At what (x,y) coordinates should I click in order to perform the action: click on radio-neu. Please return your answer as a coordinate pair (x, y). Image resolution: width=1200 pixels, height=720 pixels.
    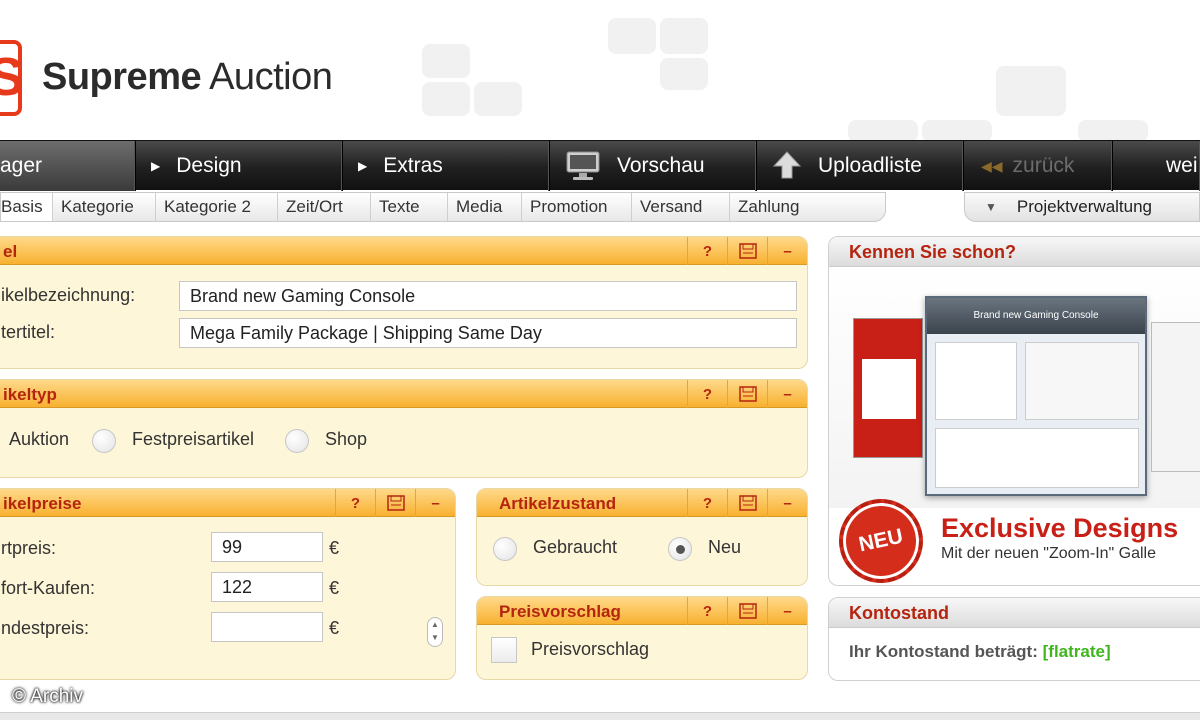
    Looking at the image, I should click on (680, 549).